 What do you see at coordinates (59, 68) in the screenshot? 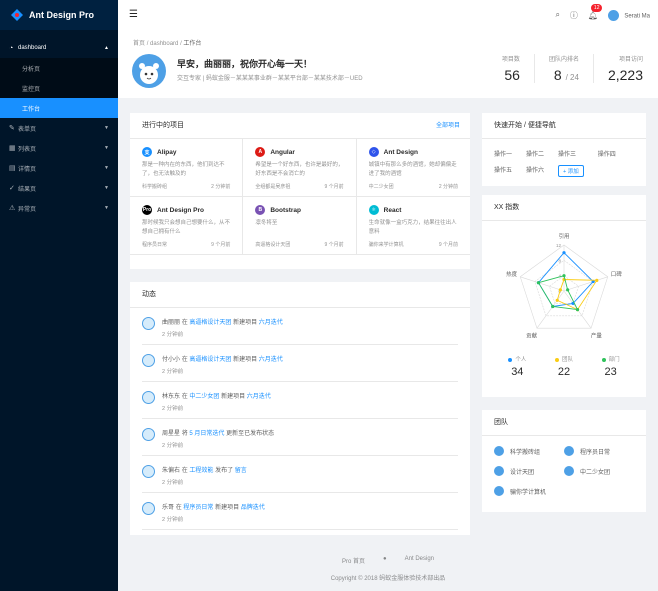
I see `sidebar-item-analysis: 分析页` at bounding box center [59, 68].